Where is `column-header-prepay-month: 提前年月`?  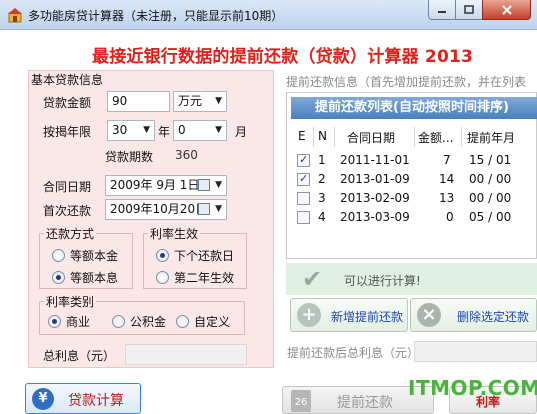
column-header-prepay-month: 提前年月 is located at coordinates (491, 137).